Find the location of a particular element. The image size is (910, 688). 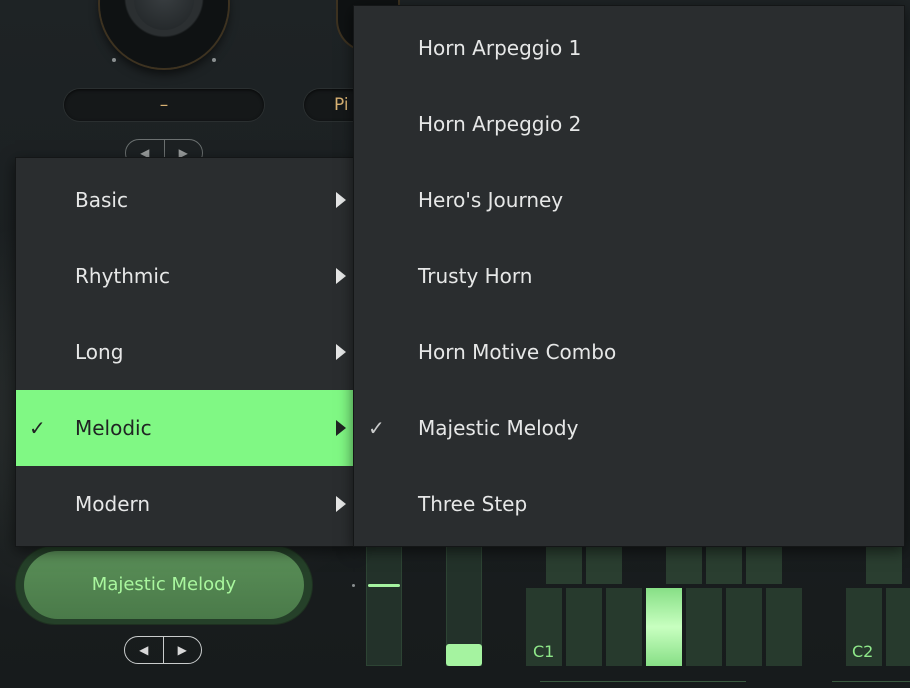

submenu-item: Three Step is located at coordinates (629, 504).